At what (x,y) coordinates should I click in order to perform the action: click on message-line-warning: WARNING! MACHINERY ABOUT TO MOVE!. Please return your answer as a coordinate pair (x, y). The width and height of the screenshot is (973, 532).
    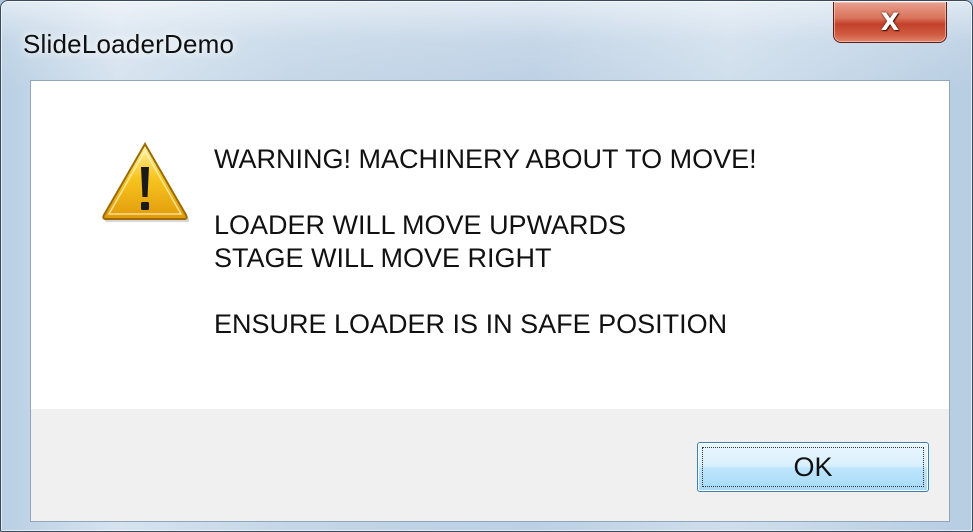
    Looking at the image, I should click on (485, 159).